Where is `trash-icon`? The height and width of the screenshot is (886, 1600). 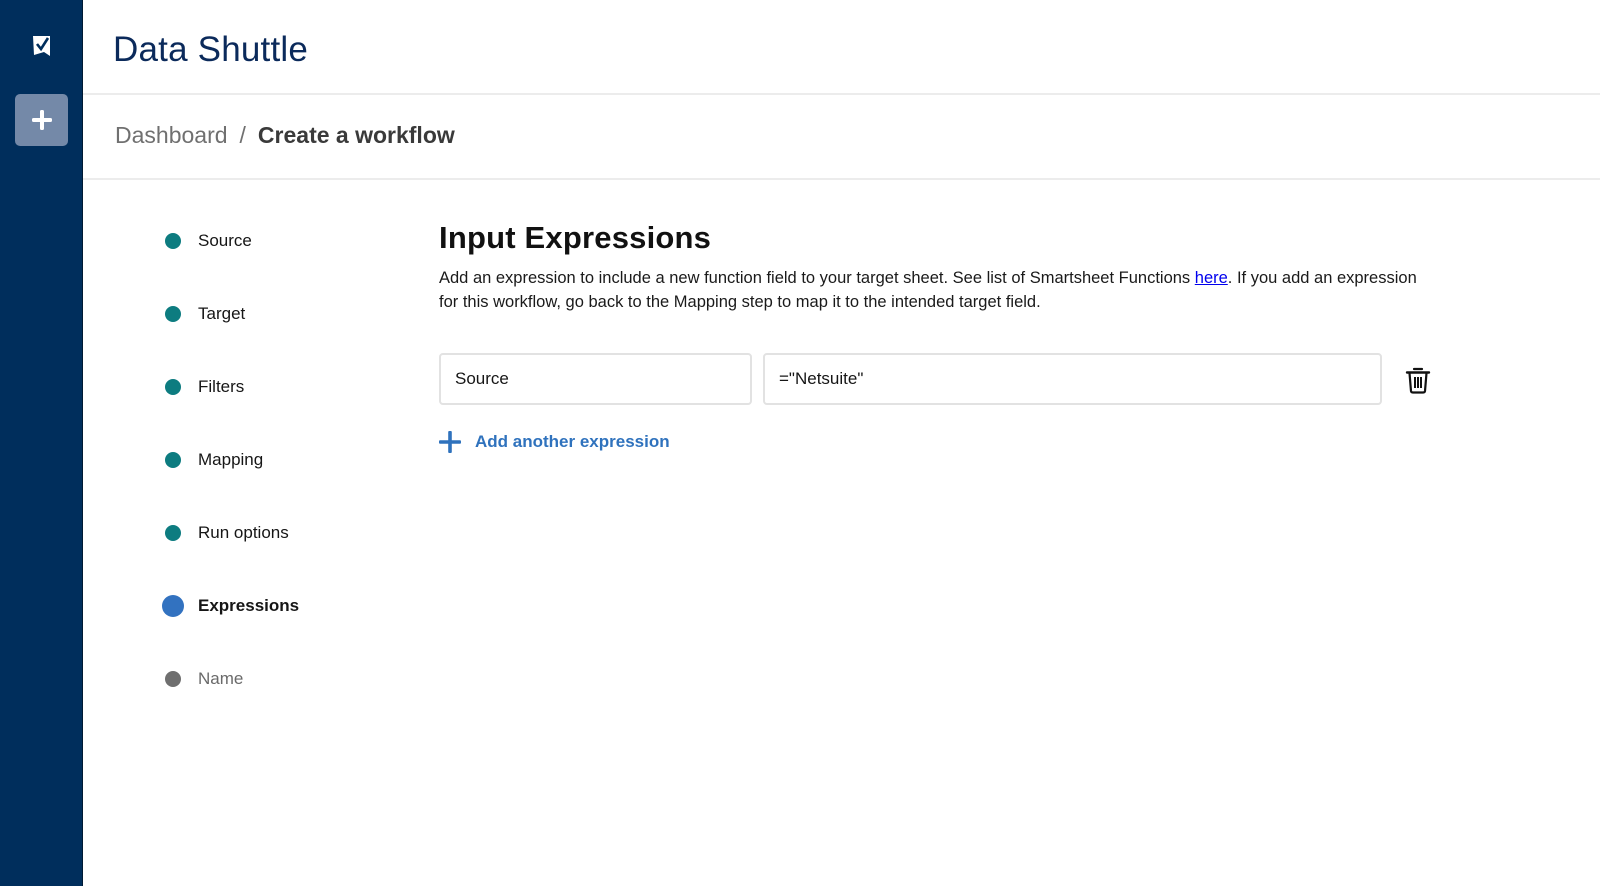
trash-icon is located at coordinates (1418, 380).